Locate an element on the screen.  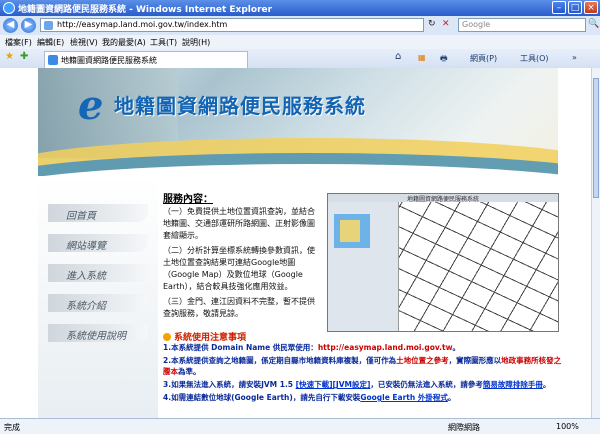
window-title: 地籍圖資網路便民服務系統 - Windows Internet Explorer is located at coordinates (145, 10).